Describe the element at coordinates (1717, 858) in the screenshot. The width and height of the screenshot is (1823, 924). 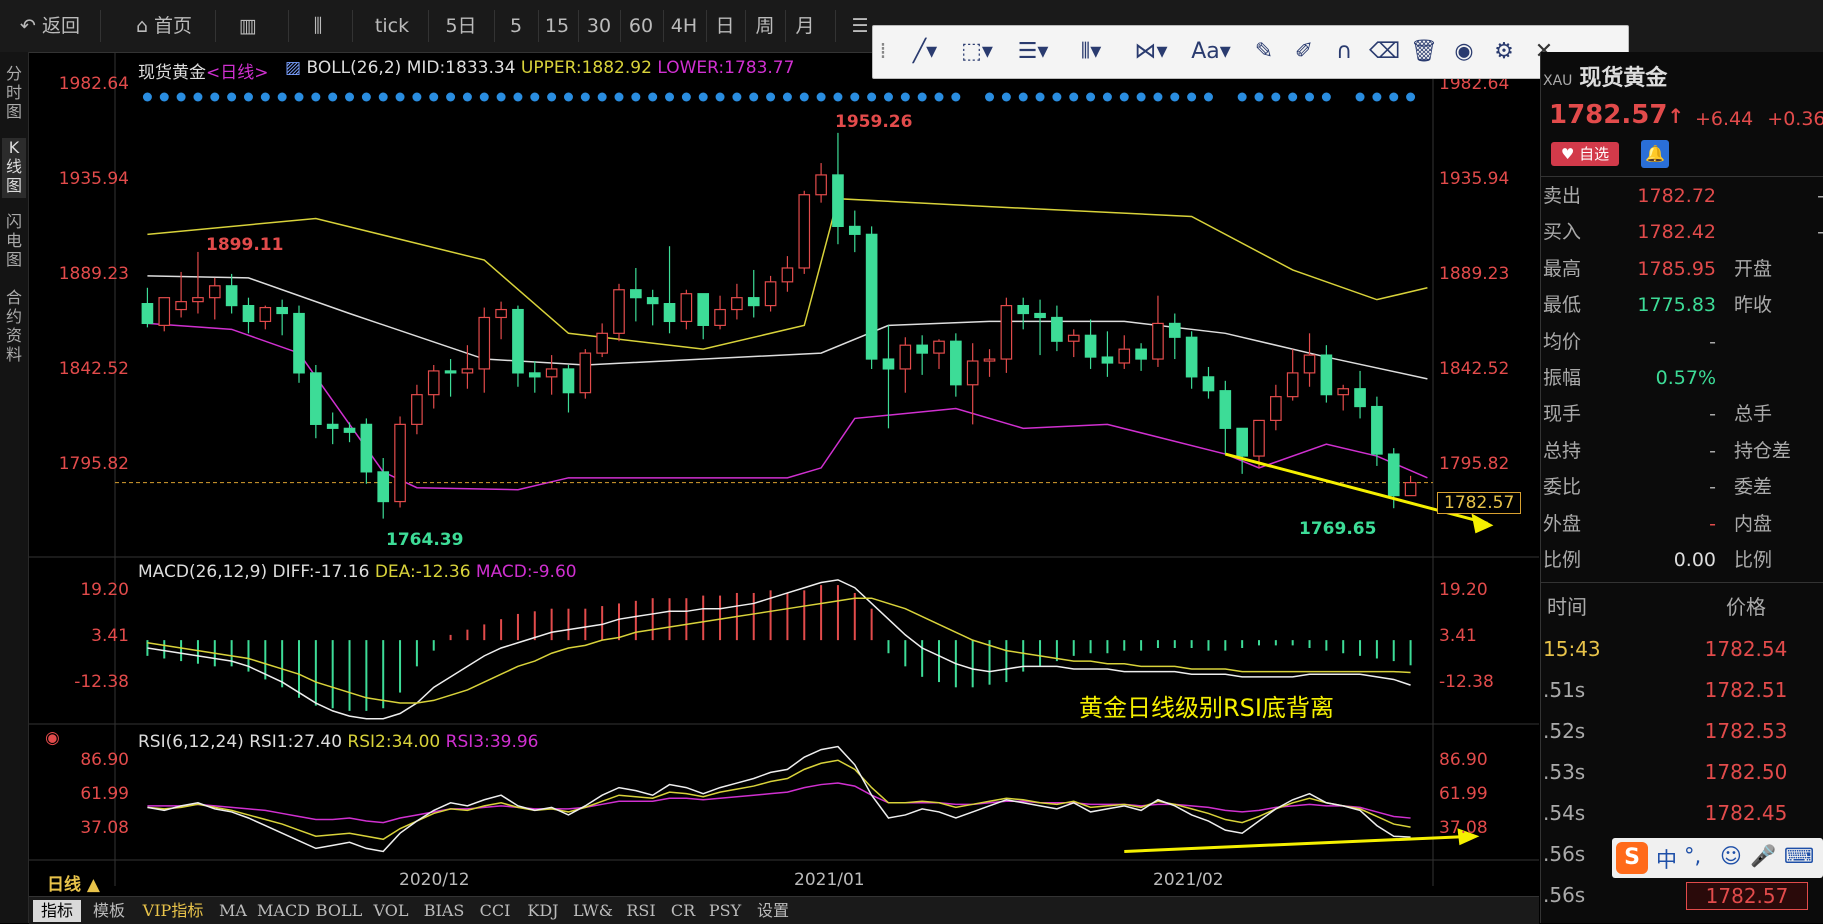
I see `ime-toolbar: S 中 °, ☺ 🎤 ⌨` at that location.